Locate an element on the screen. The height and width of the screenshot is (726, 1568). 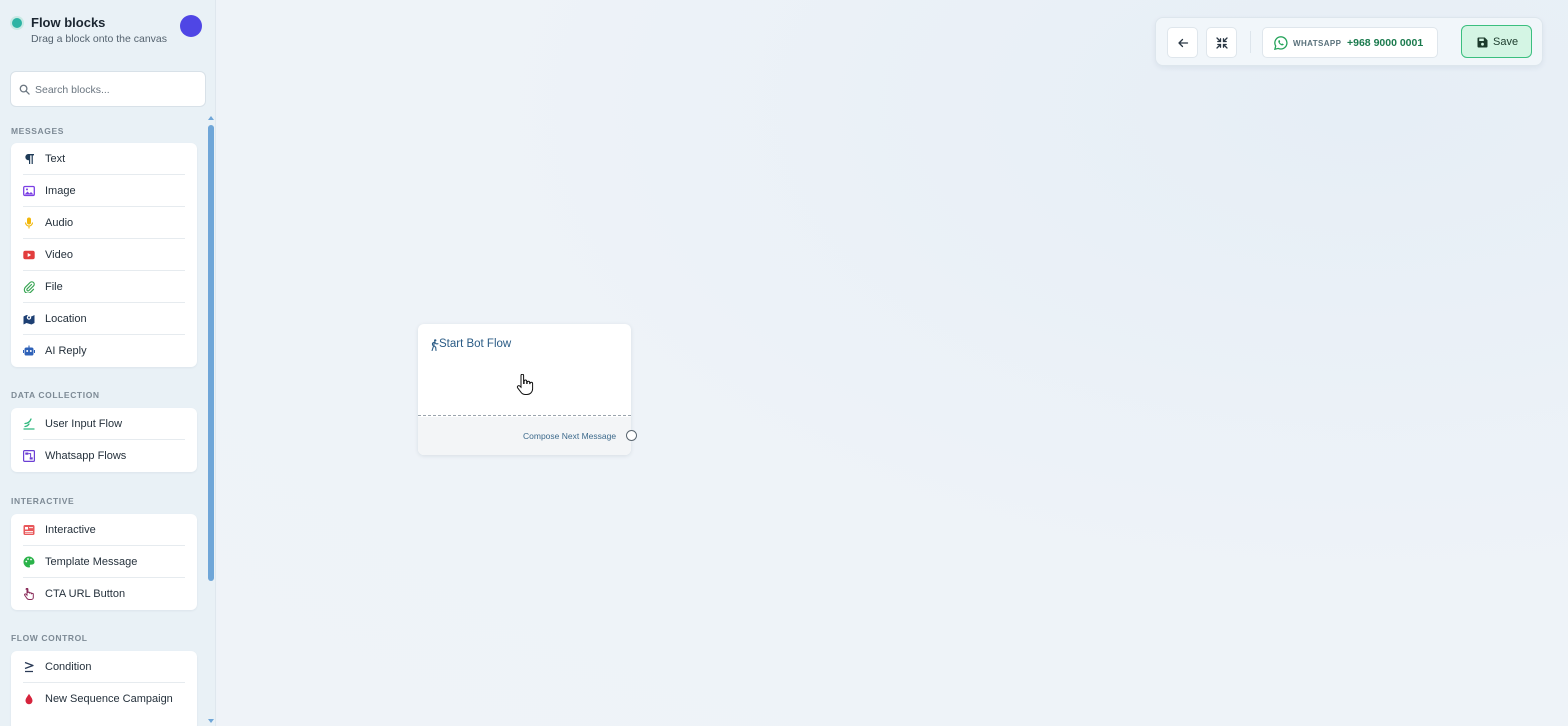
node-footer: Compose Next Message is located at coordinates (524, 436).